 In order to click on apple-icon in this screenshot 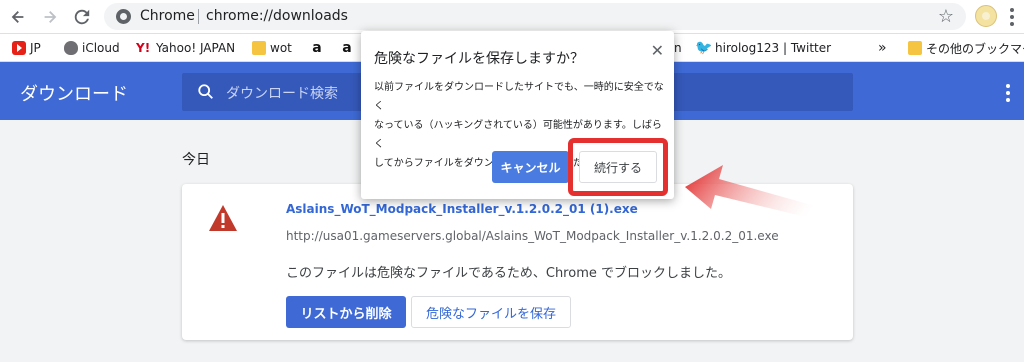, I will do `click(71, 48)`.